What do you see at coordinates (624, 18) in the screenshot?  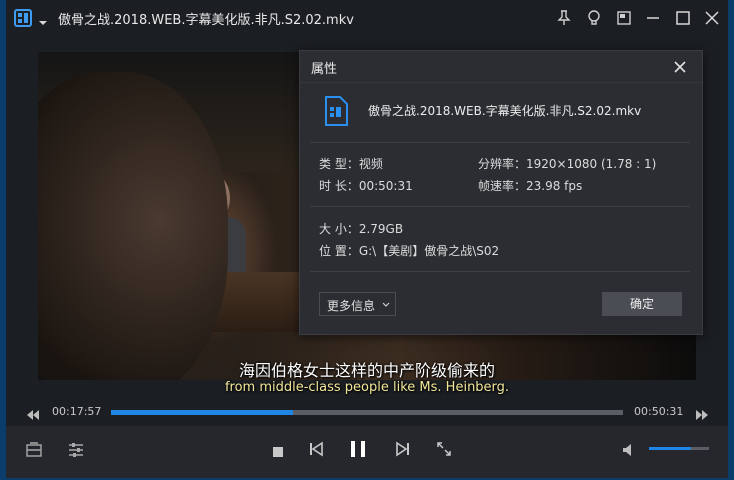 I see `mini-mode-icon` at bounding box center [624, 18].